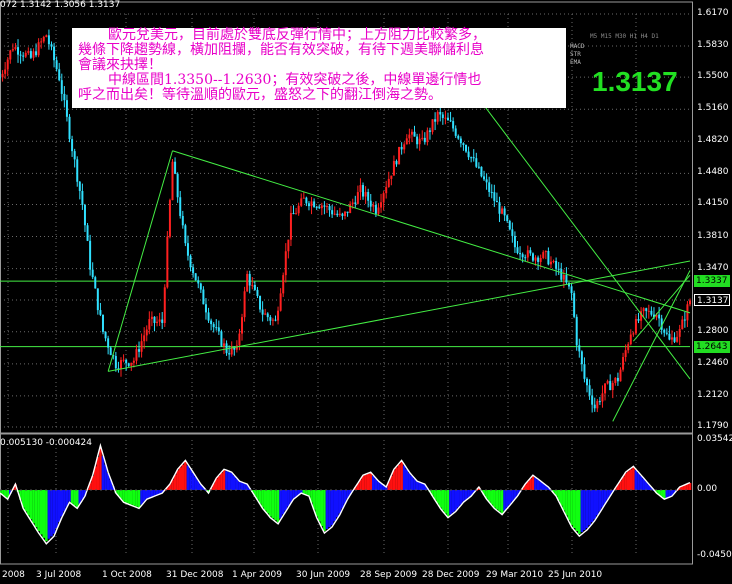 This screenshot has height=584, width=732. I want to click on timeframe-m15: M15, so click(606, 36).